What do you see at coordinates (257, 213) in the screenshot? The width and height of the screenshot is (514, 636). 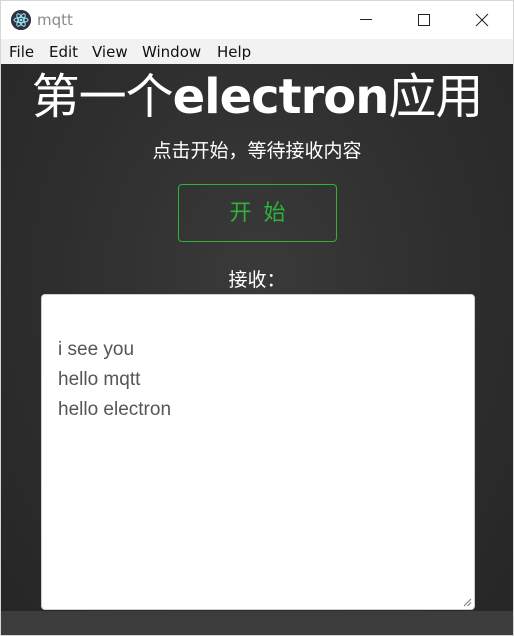 I see `start-button: 开始` at bounding box center [257, 213].